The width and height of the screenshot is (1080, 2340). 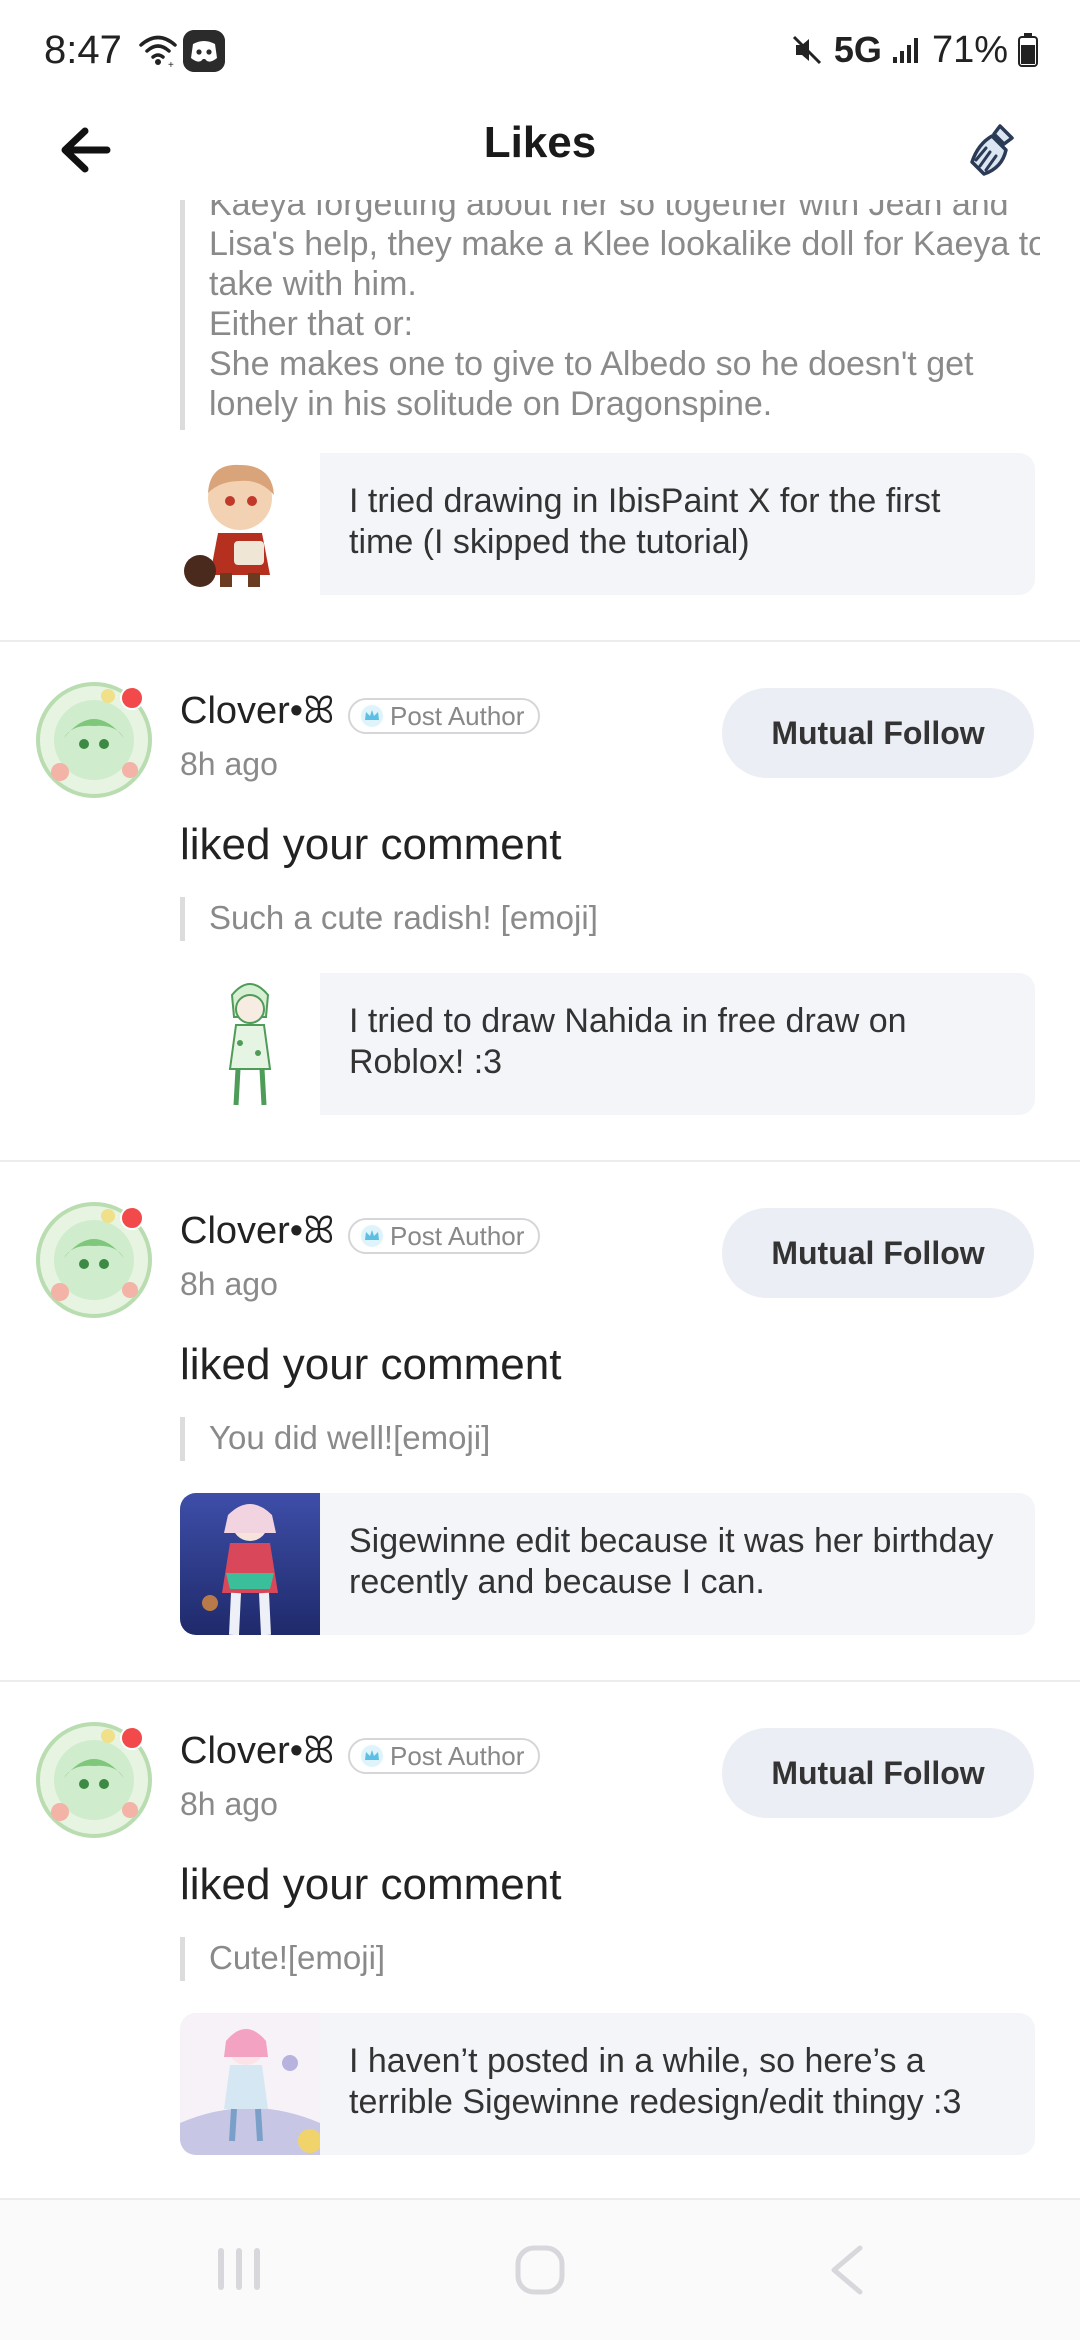 What do you see at coordinates (540, 142) in the screenshot?
I see `page-title: Likes` at bounding box center [540, 142].